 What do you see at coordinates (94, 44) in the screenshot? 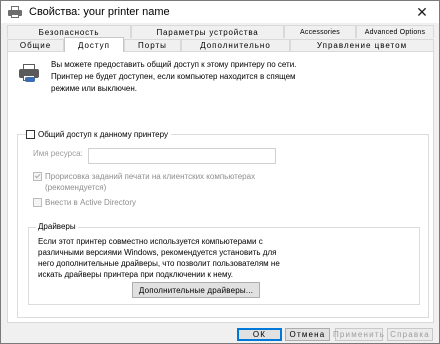
I see `tab-sharing: Доступ` at bounding box center [94, 44].